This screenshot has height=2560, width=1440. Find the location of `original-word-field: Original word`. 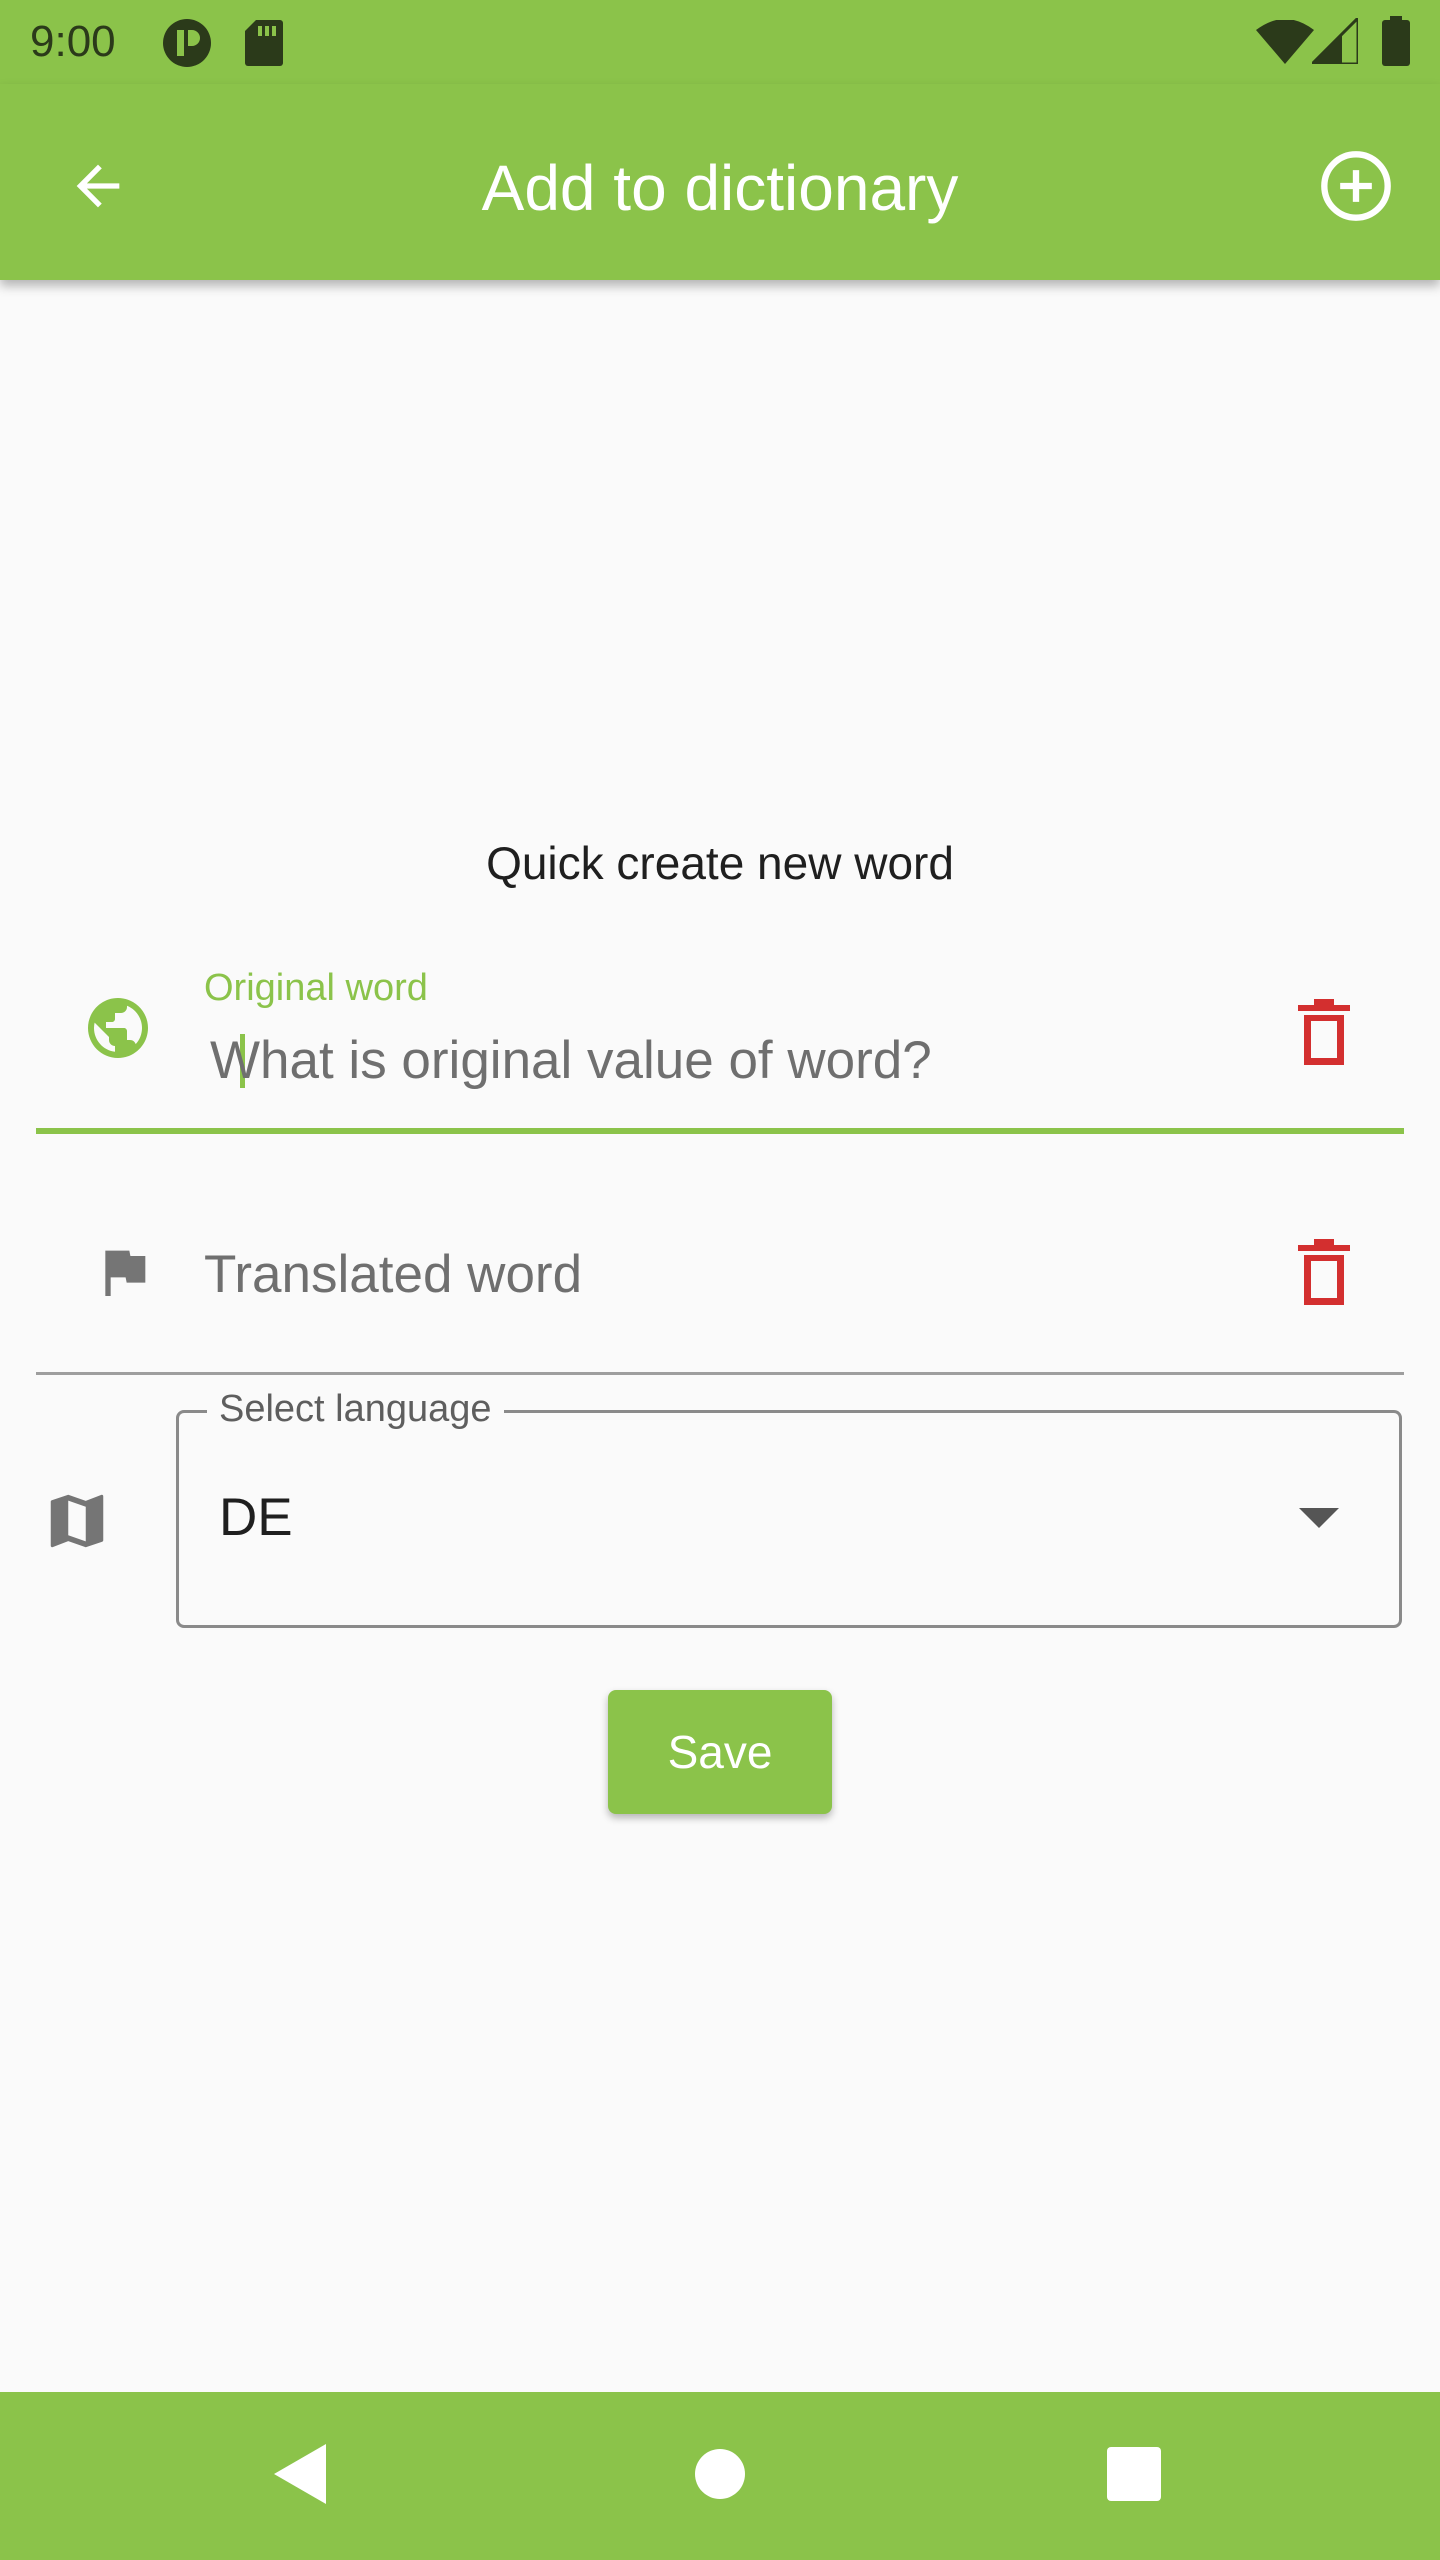

original-word-field: Original word is located at coordinates (720, 1044).